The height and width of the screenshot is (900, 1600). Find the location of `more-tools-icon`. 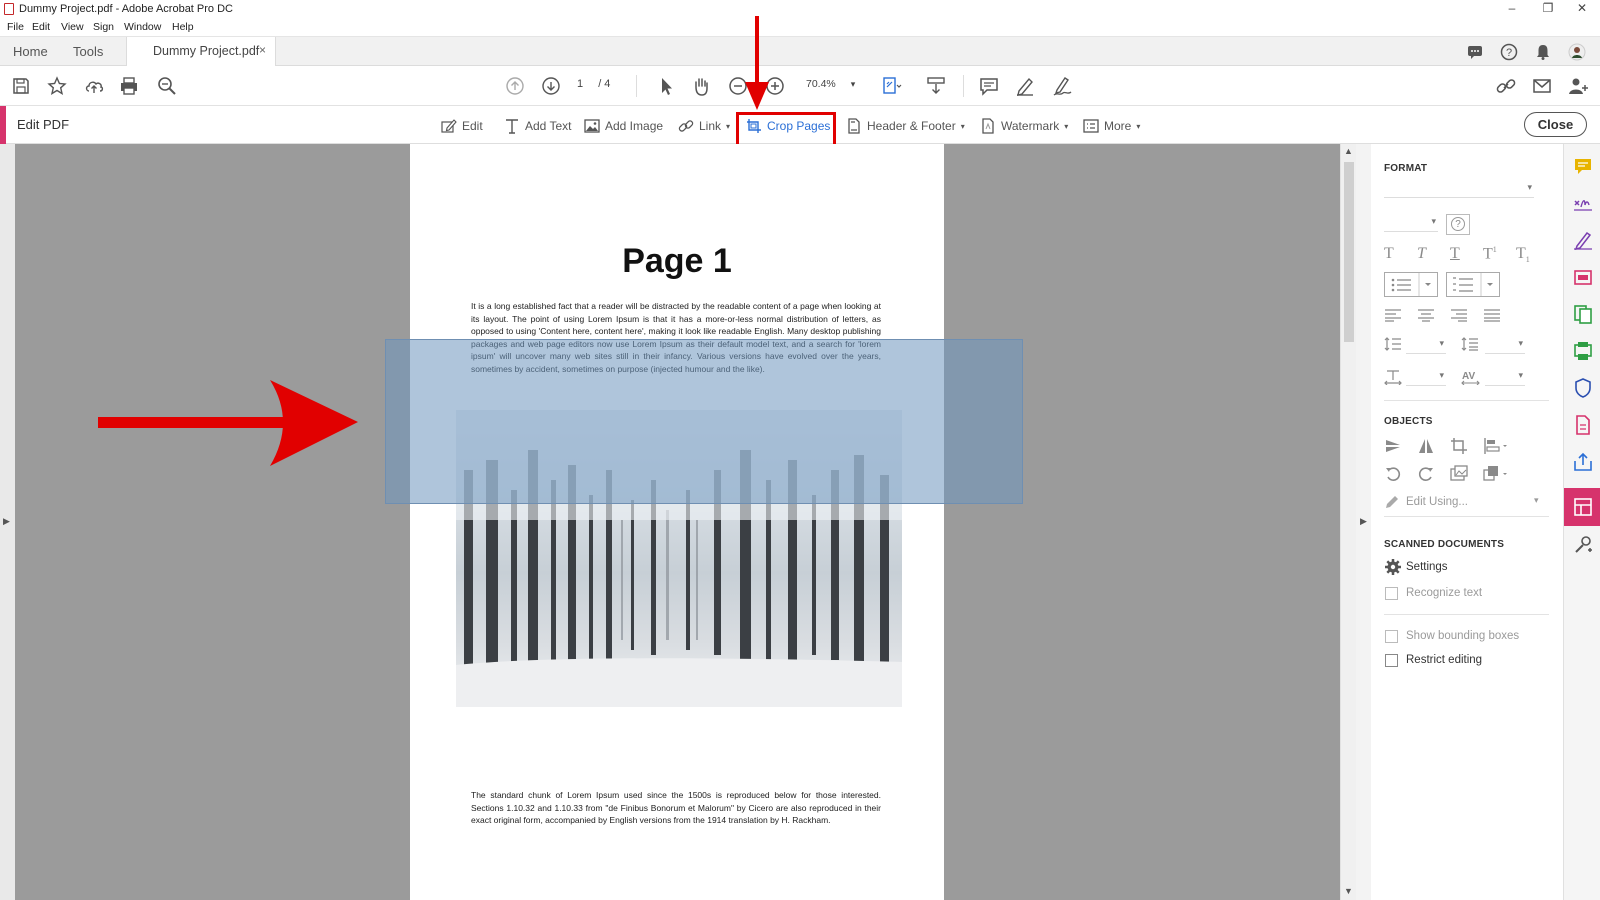

more-tools-icon is located at coordinates (1583, 545).